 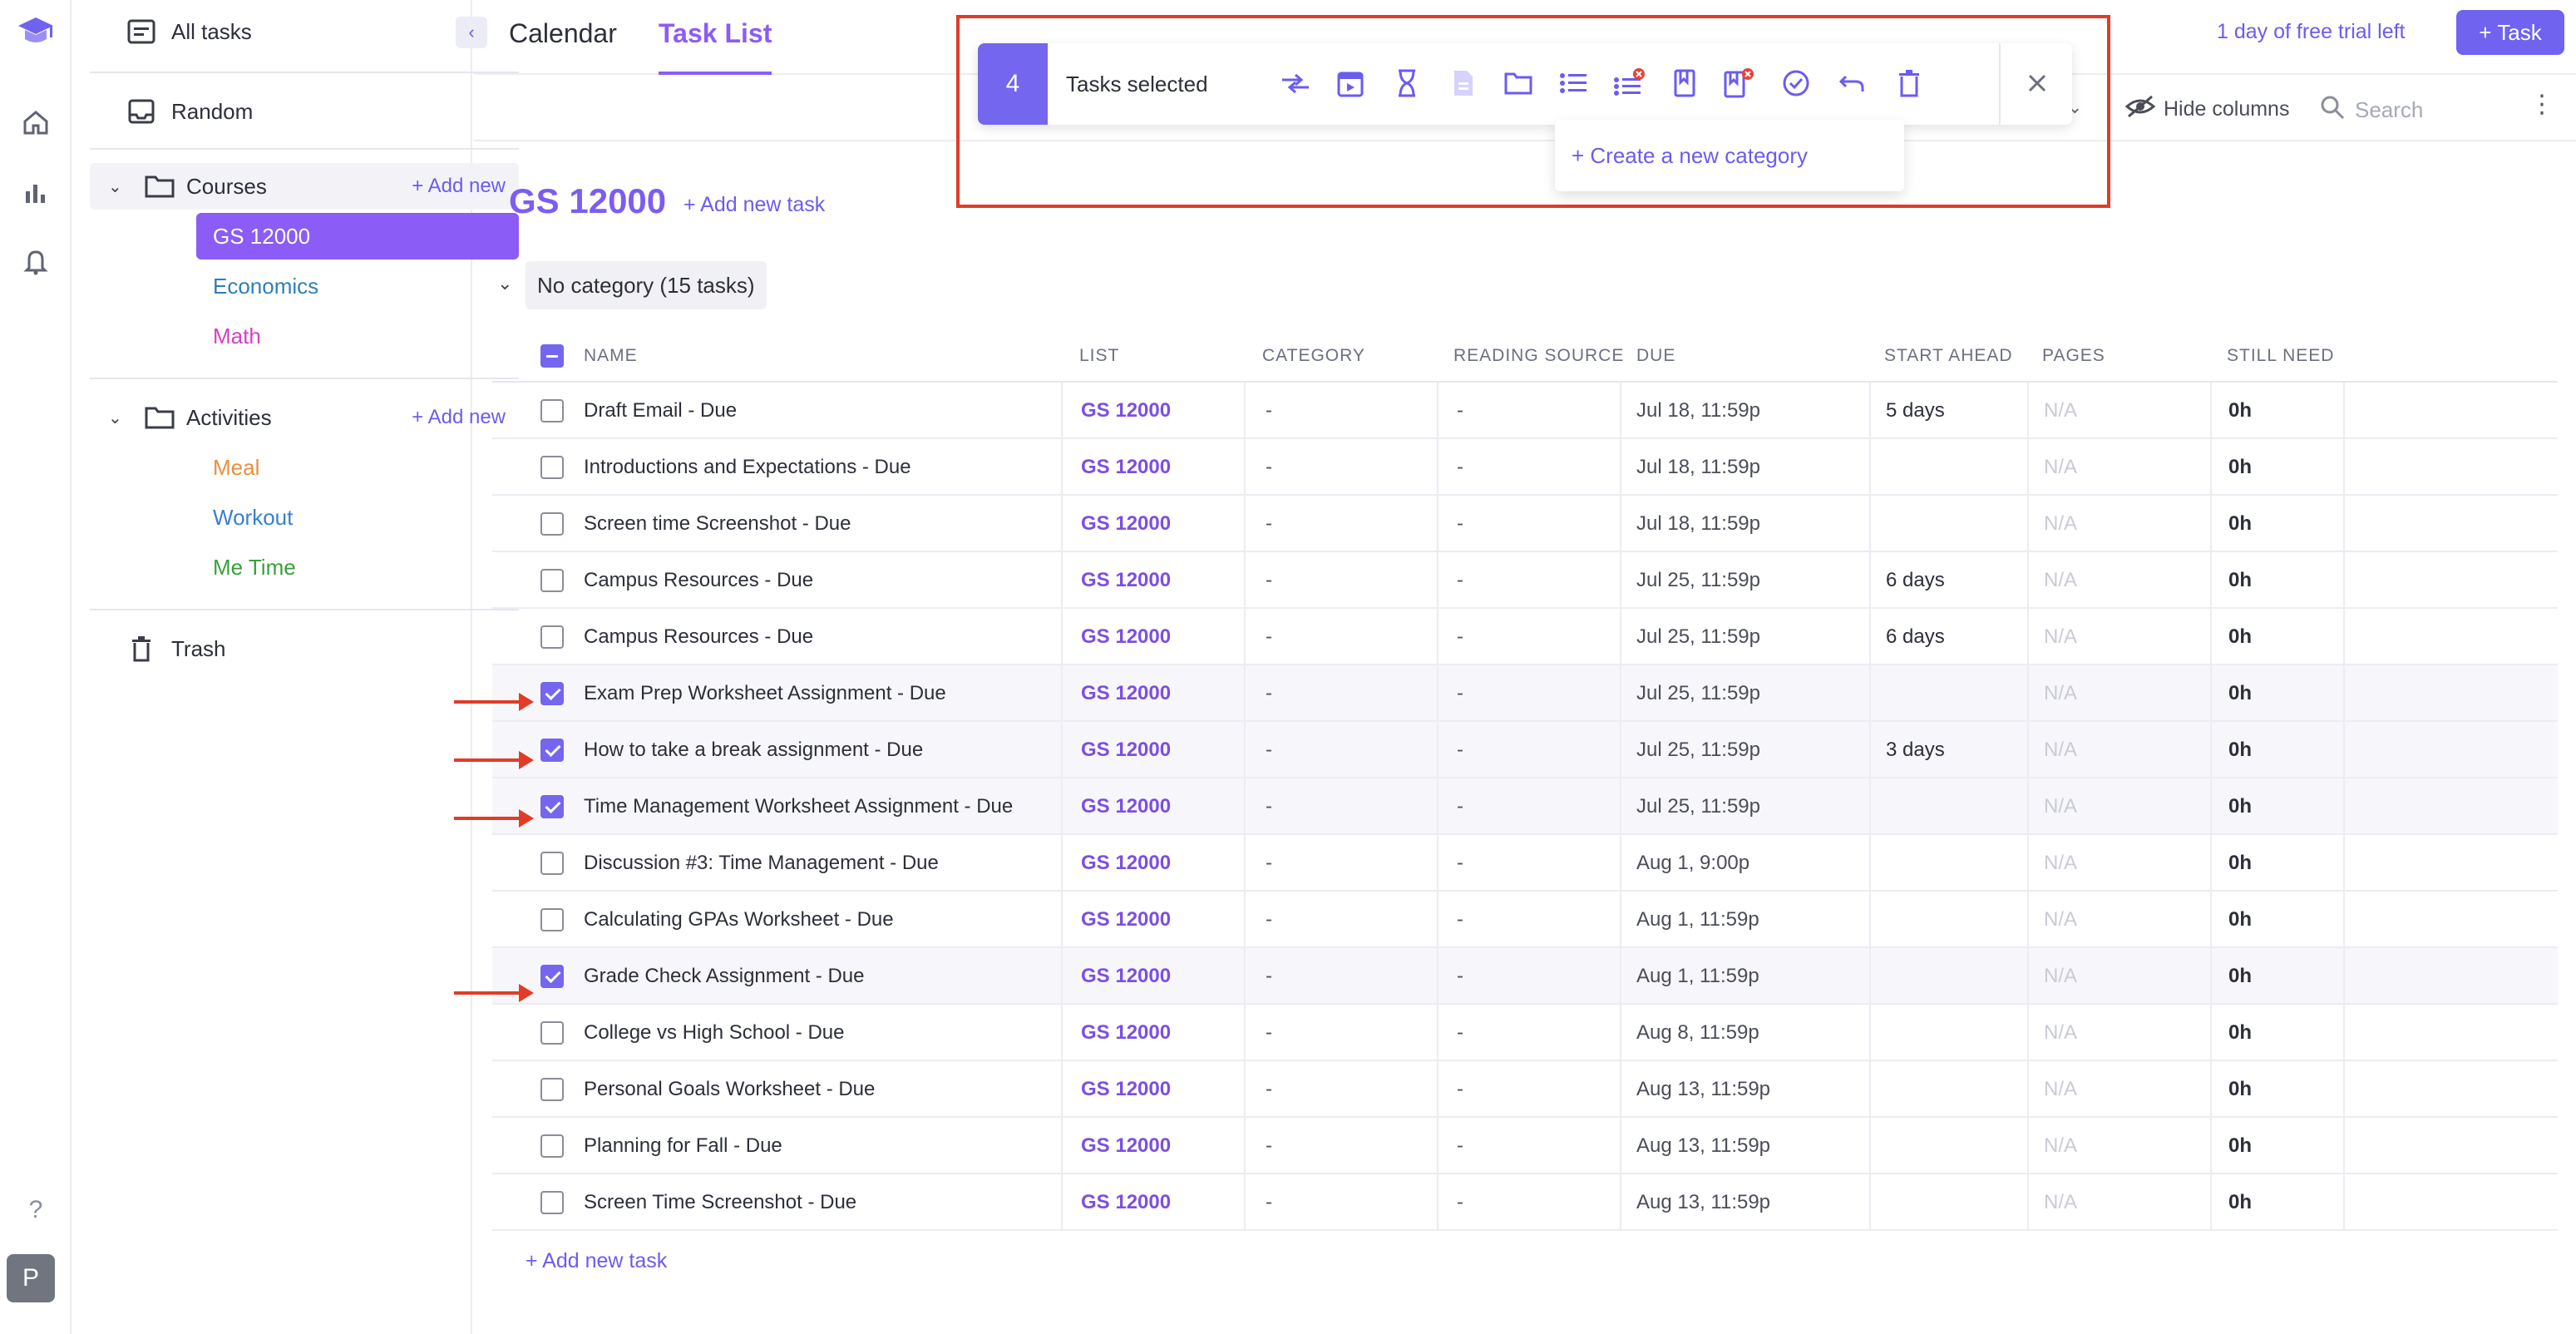 What do you see at coordinates (459, 186) in the screenshot?
I see `add-course-button: + Add new` at bounding box center [459, 186].